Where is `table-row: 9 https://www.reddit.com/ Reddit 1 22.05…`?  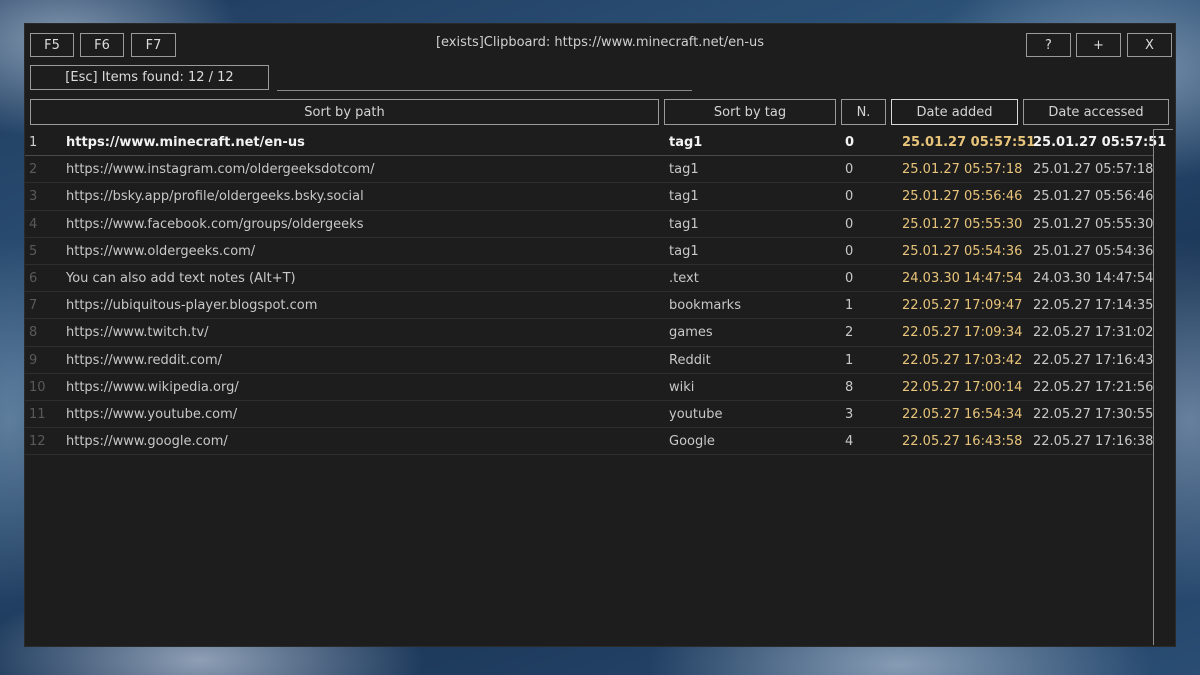 table-row: 9 https://www.reddit.com/ Reddit 1 22.05… is located at coordinates (589, 360).